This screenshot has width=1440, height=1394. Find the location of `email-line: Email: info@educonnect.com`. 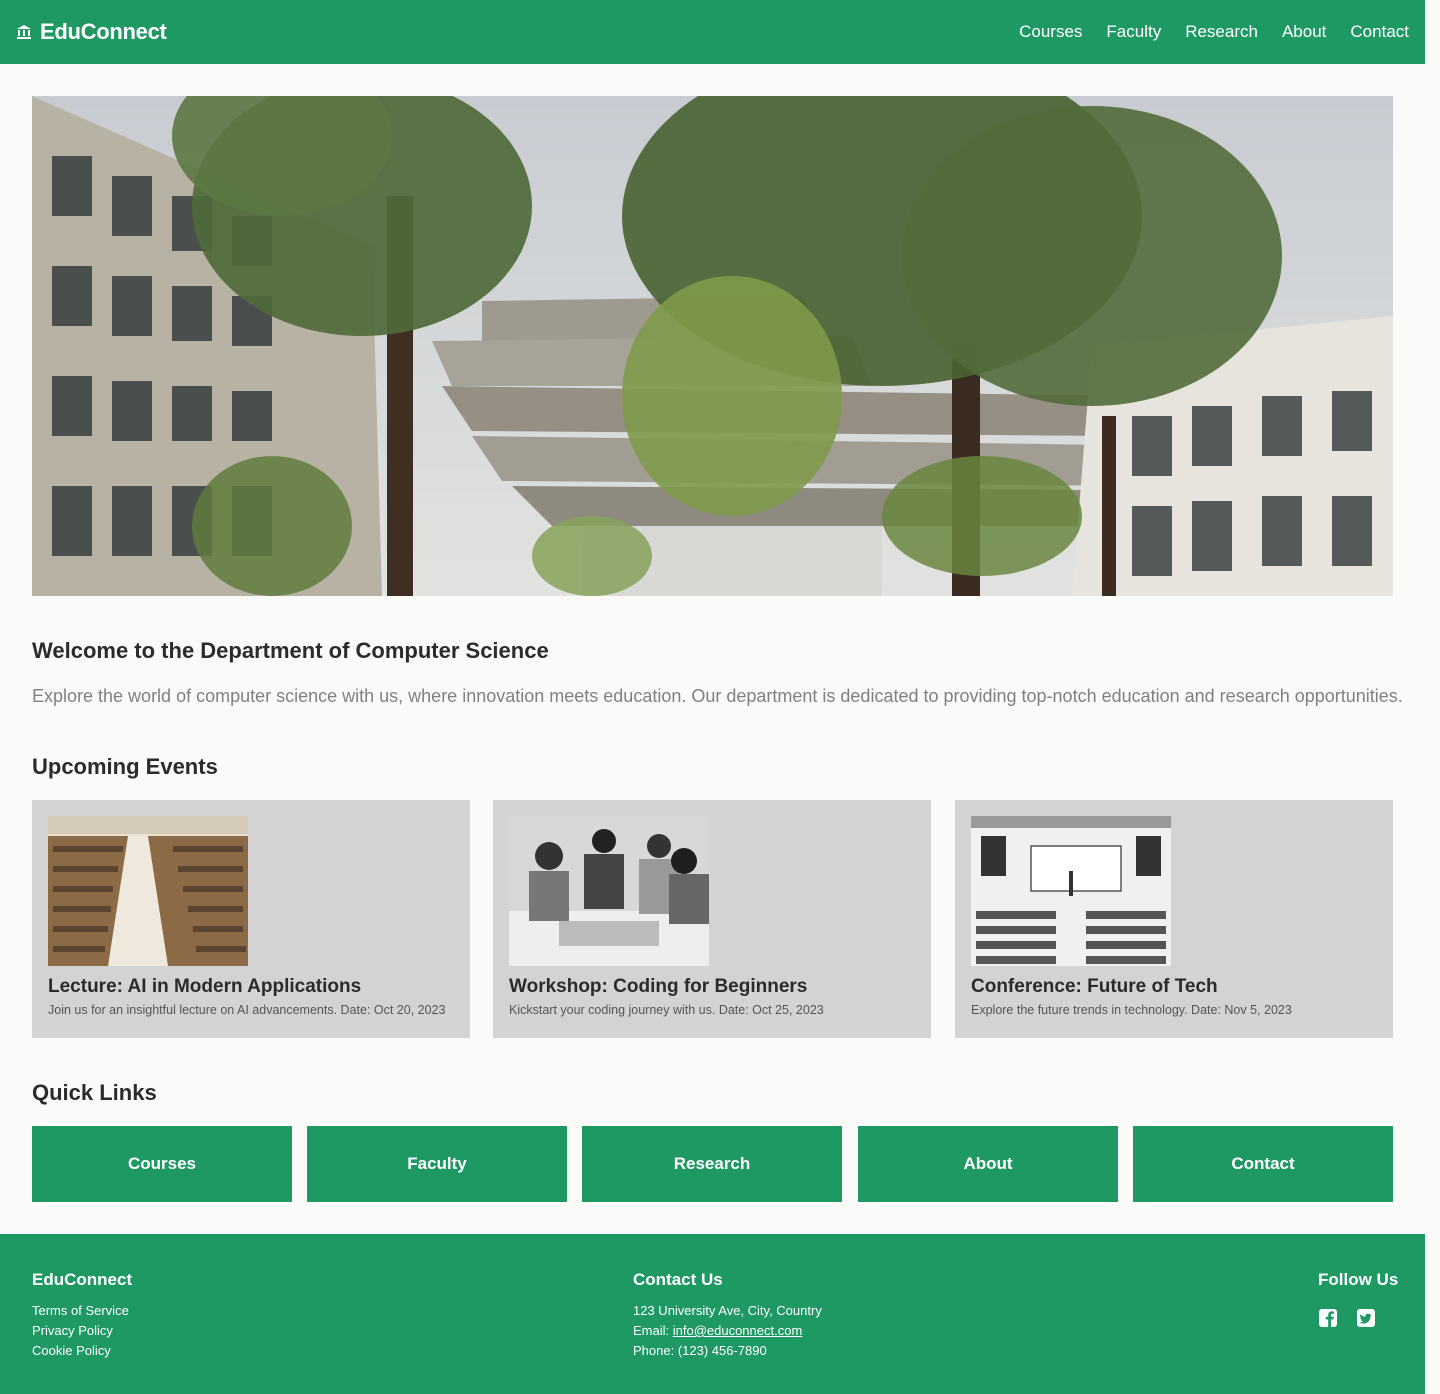

email-line: Email: info@educonnect.com is located at coordinates (727, 1330).